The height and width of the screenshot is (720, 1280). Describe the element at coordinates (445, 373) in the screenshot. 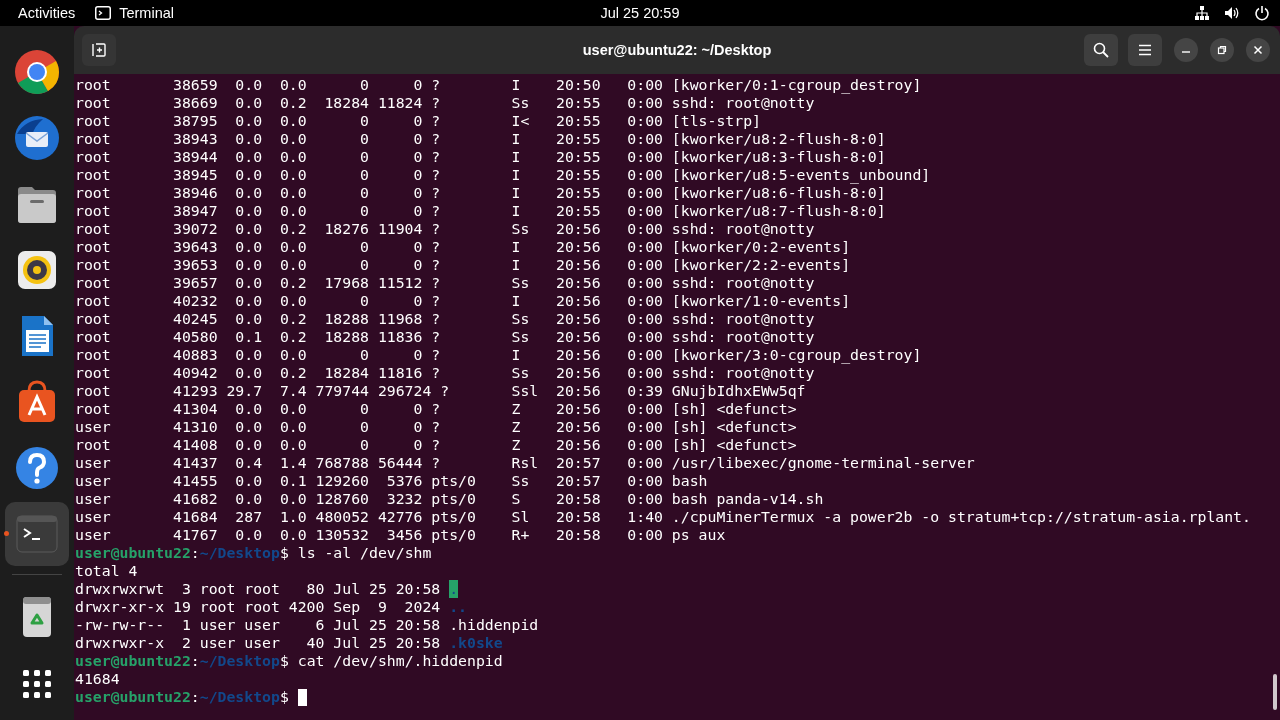

I see `terminal-line: root 40942 0.0 0.2 18284 11816 ? Ss 20:56 0:00 sshd: root@notty` at that location.